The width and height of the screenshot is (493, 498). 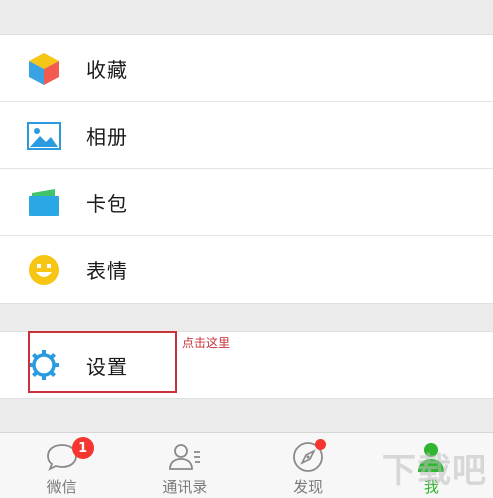 What do you see at coordinates (44, 69) in the screenshot?
I see `favorites-cube-icon` at bounding box center [44, 69].